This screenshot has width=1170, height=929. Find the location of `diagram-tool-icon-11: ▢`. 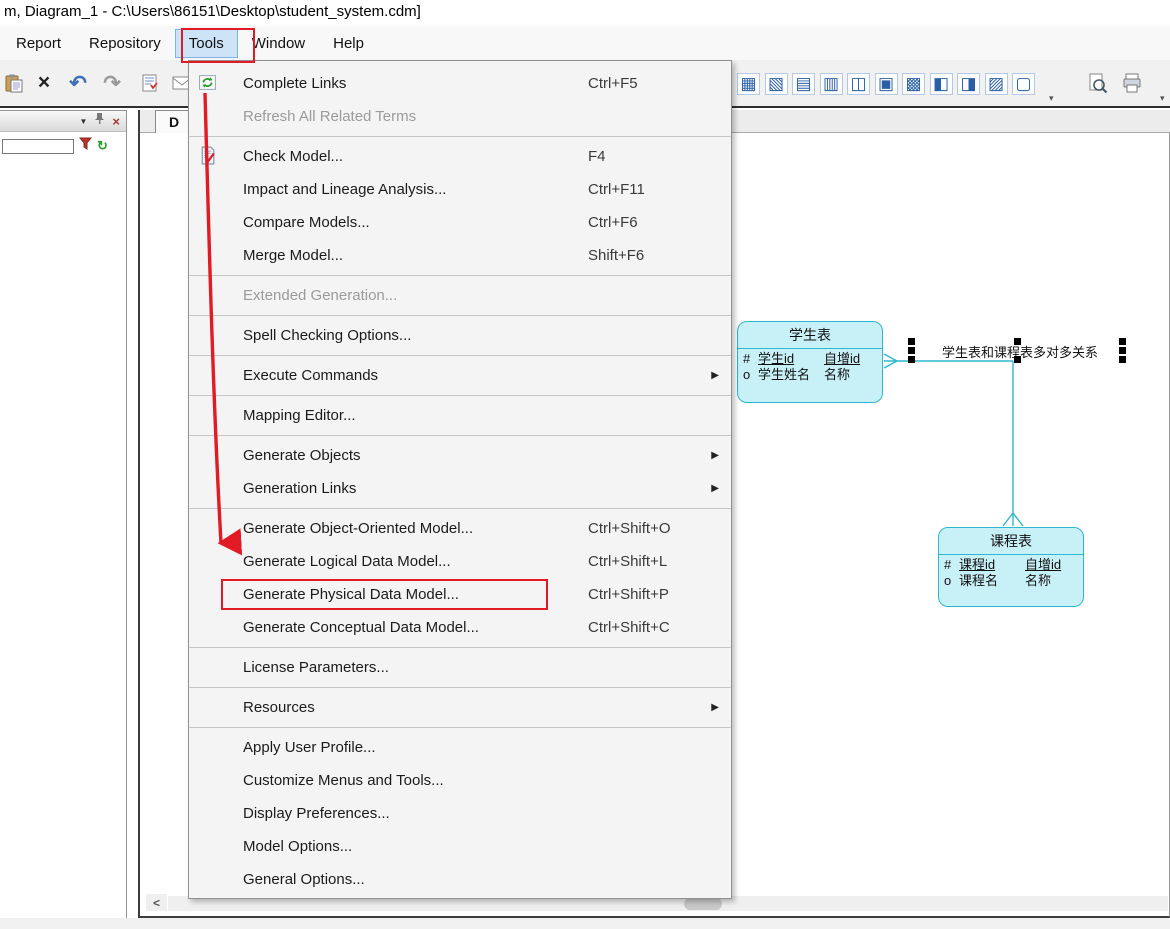

diagram-tool-icon-11: ▢ is located at coordinates (1023, 84).